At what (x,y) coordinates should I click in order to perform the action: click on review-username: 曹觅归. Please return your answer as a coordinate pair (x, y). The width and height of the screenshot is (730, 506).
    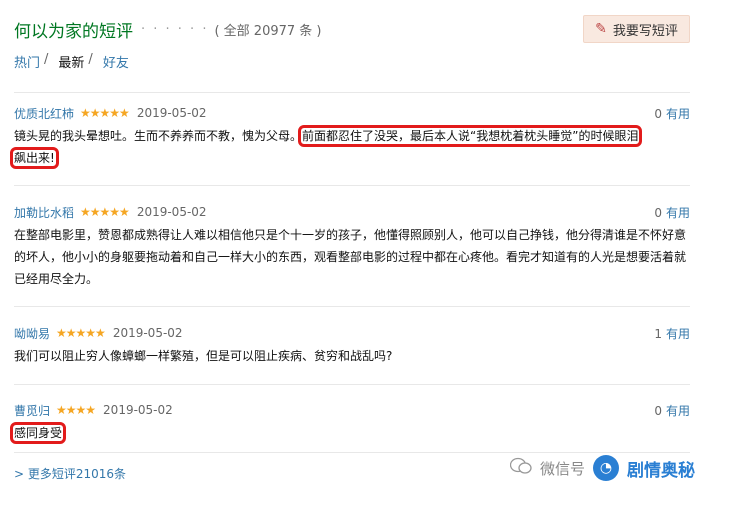
    Looking at the image, I should click on (32, 410).